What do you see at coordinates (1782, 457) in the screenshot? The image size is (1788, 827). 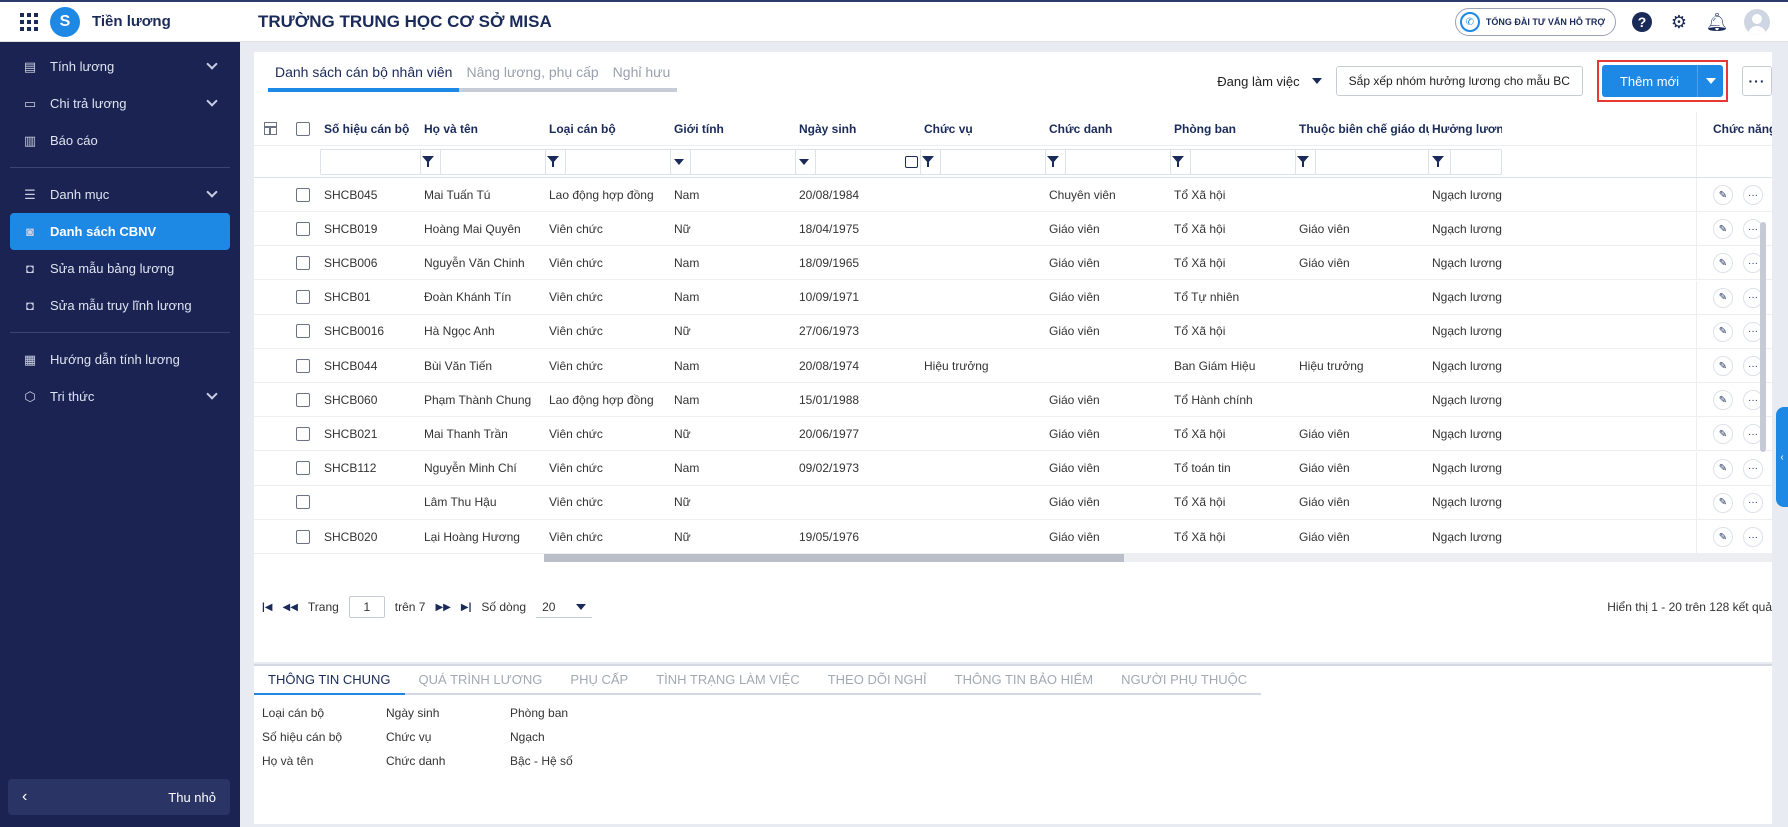 I see `side-panel-toggle: ‹` at bounding box center [1782, 457].